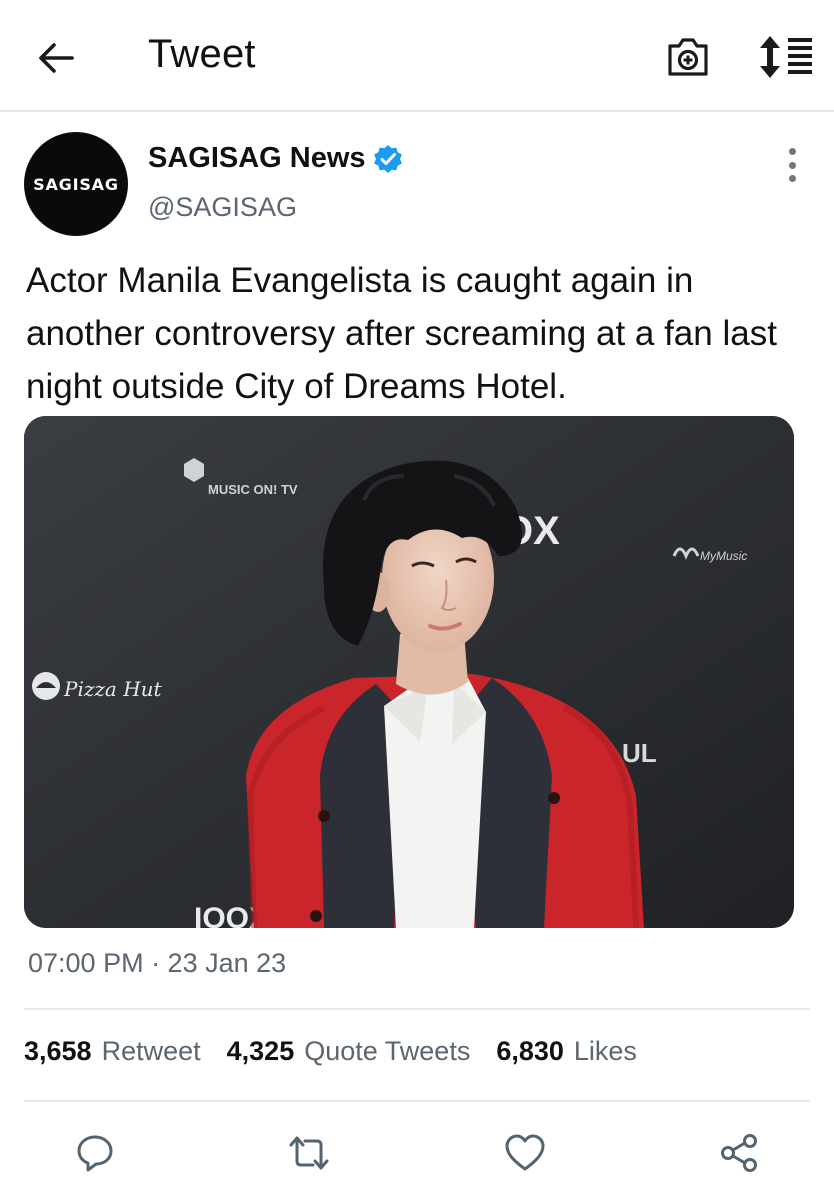 This screenshot has height=1200, width=834. I want to click on back-arrow-icon, so click(56, 58).